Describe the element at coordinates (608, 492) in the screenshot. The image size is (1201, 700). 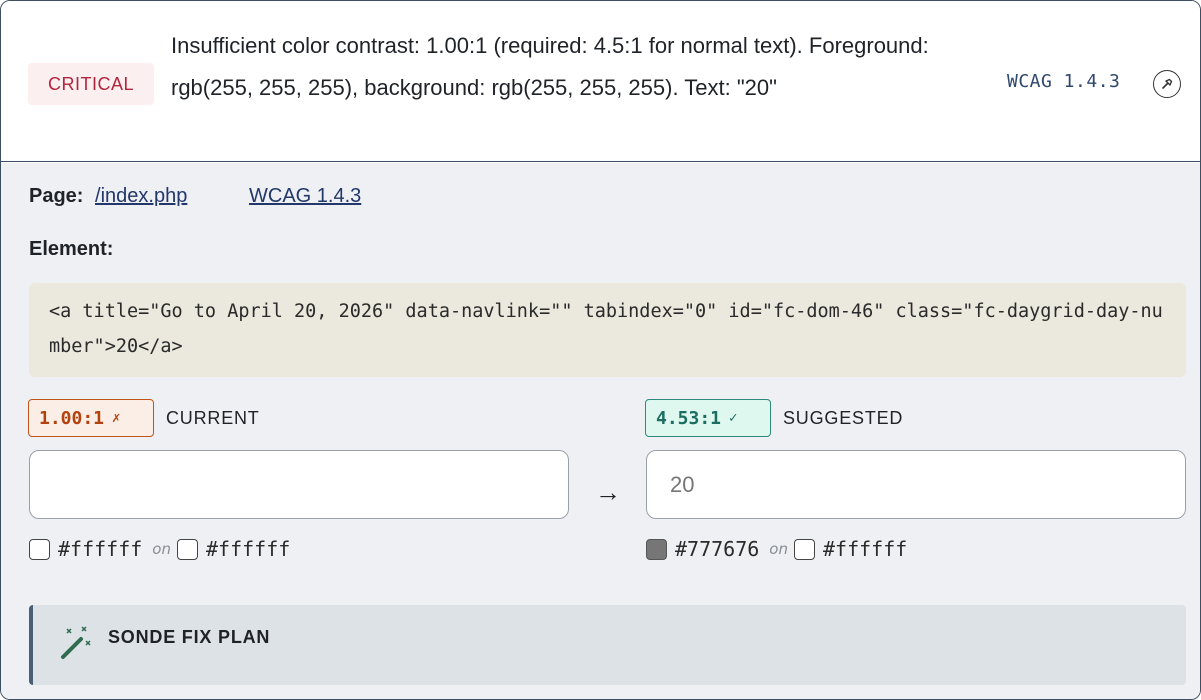
I see `arrow-icon: →` at that location.